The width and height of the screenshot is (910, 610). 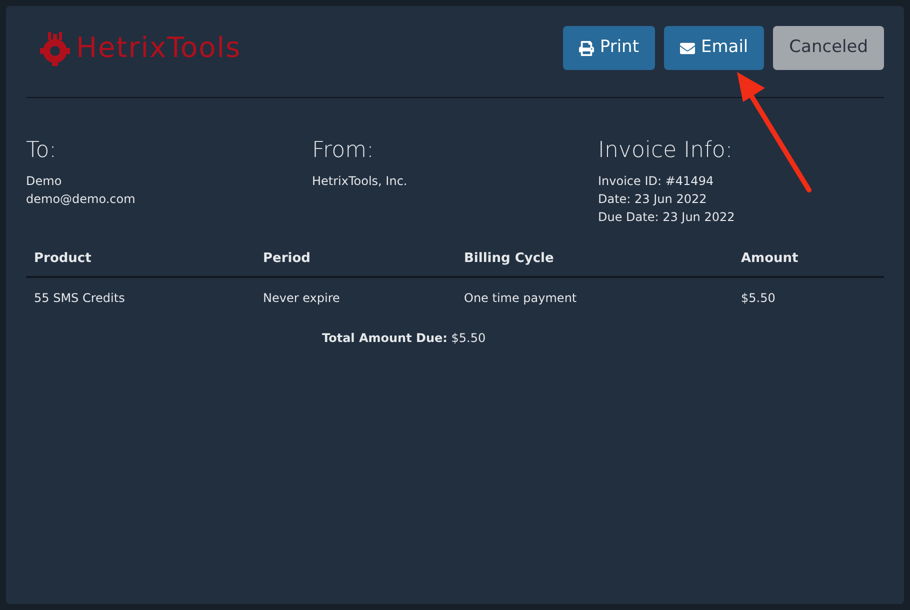 I want to click on detail-text: Due Date: 23 Jun 2022, so click(x=667, y=217).